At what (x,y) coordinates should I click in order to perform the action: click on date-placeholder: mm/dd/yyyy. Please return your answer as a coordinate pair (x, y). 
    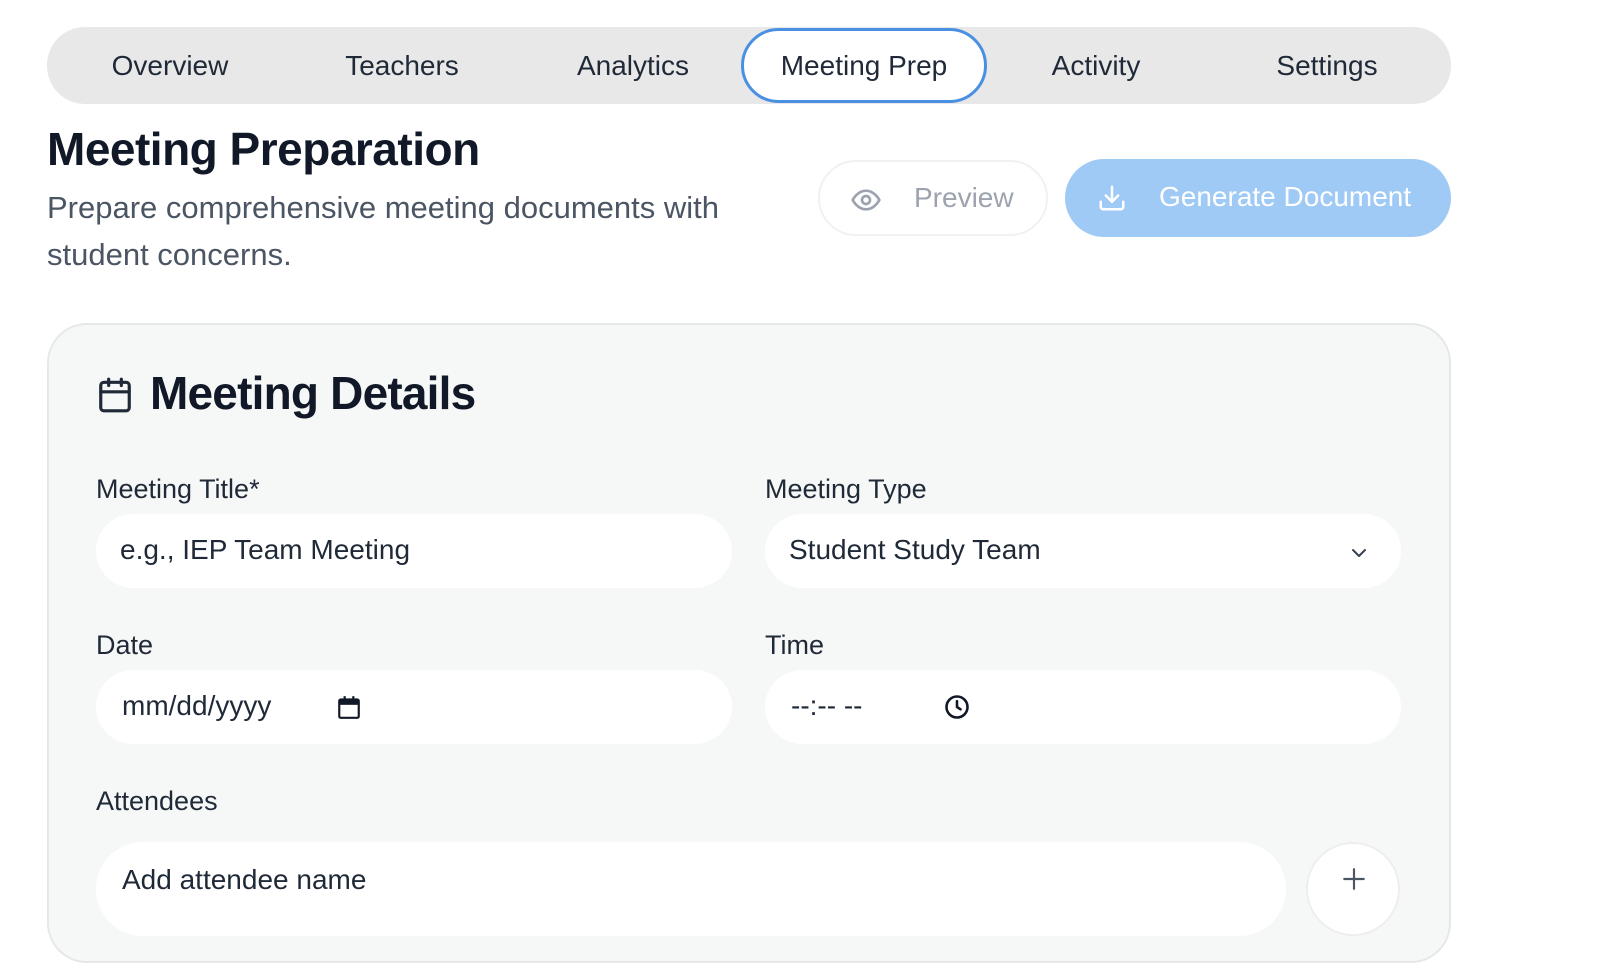
    Looking at the image, I should click on (197, 705).